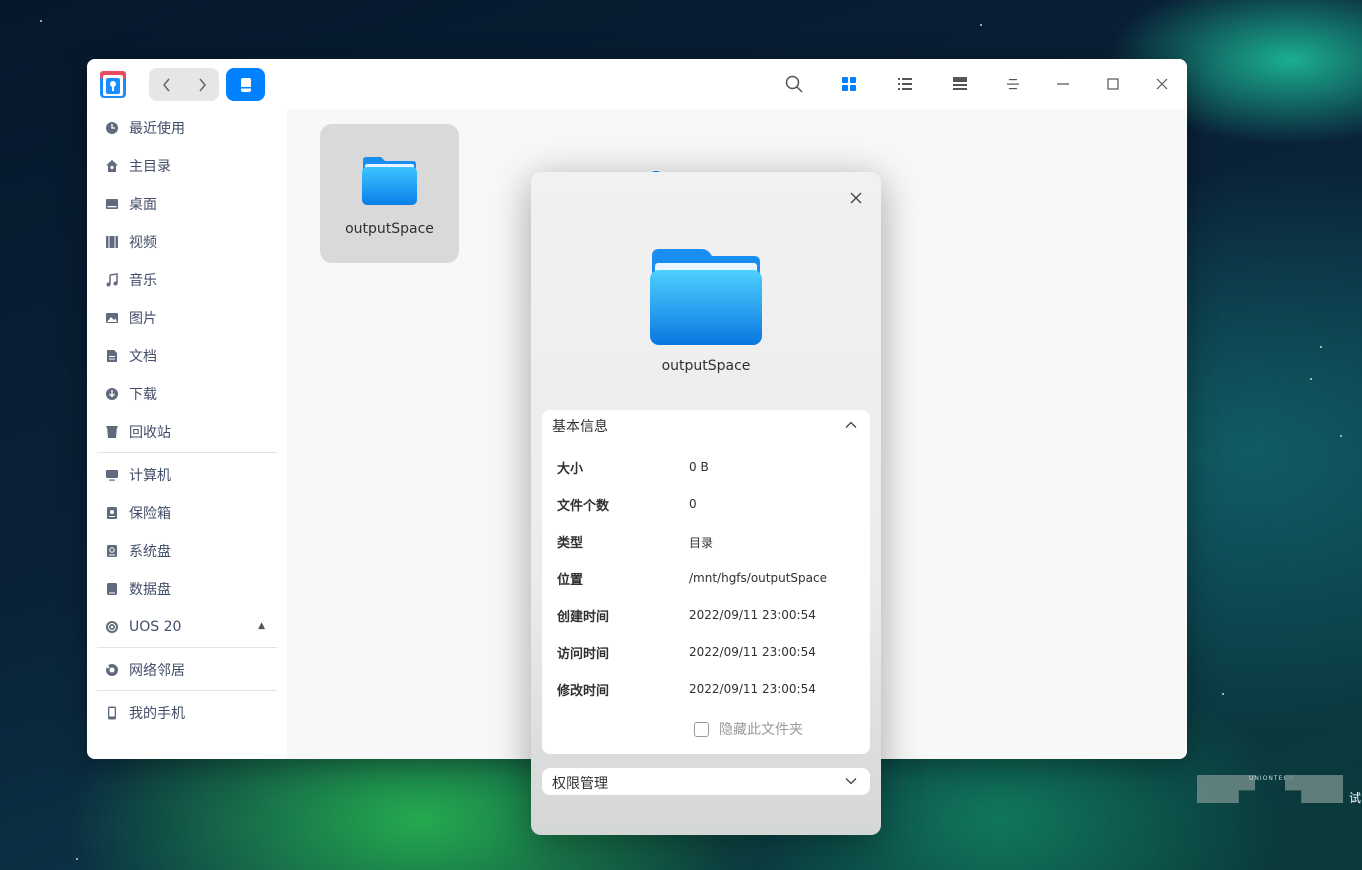 This screenshot has width=1362, height=870. I want to click on drive-icon, so click(245, 84).